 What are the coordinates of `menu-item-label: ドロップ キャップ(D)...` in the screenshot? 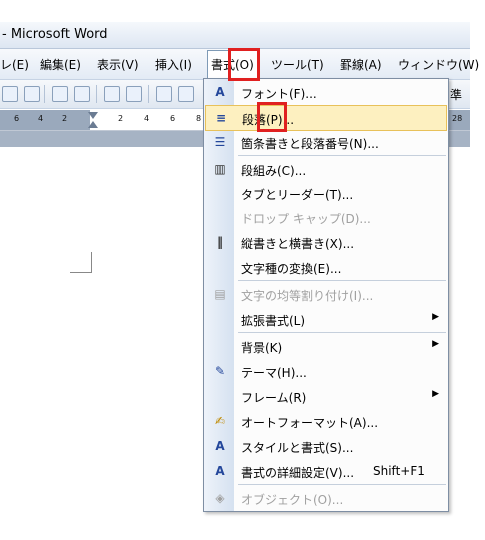 It's located at (306, 219).